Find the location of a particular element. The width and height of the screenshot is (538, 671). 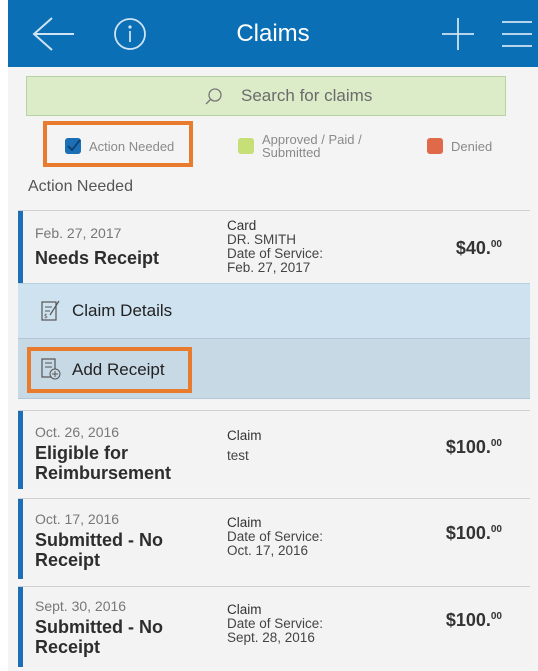

claim-info: Claim Date of Service: Sept. 28, 2016 is located at coordinates (275, 624).